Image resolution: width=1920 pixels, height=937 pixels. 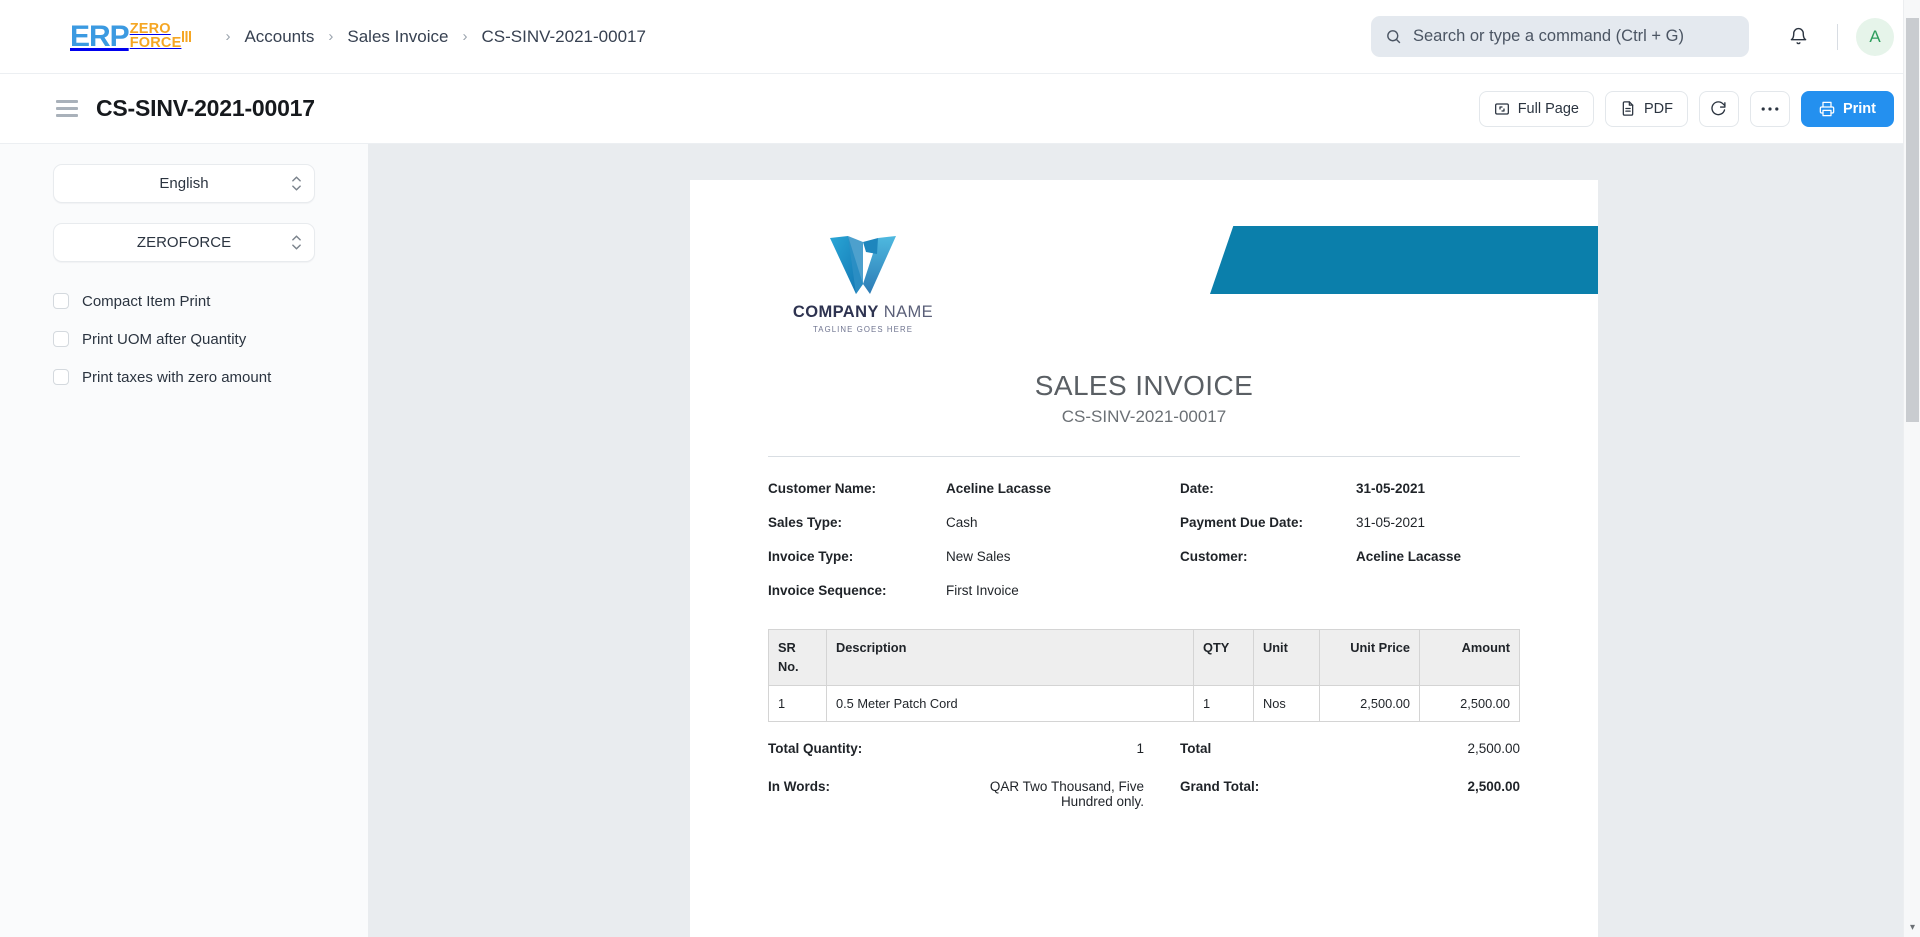 What do you see at coordinates (822, 488) in the screenshot?
I see `meta-key: Customer Name:` at bounding box center [822, 488].